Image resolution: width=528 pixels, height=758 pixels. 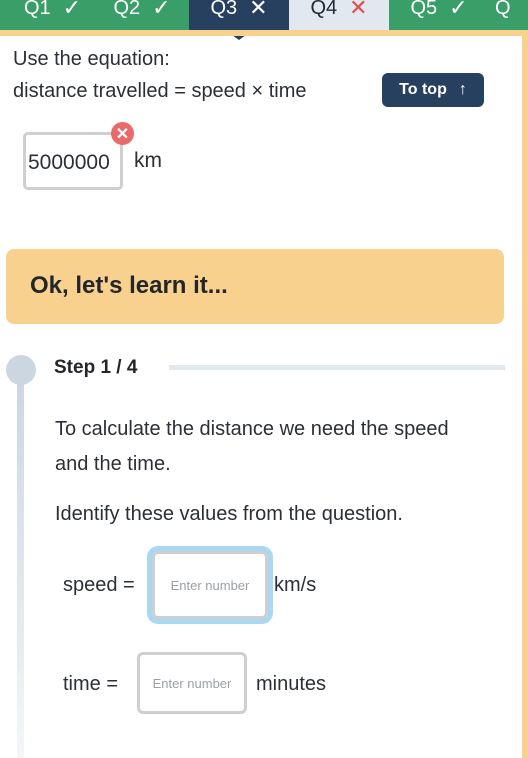 I want to click on tab-label: Q2, so click(x=127, y=9).